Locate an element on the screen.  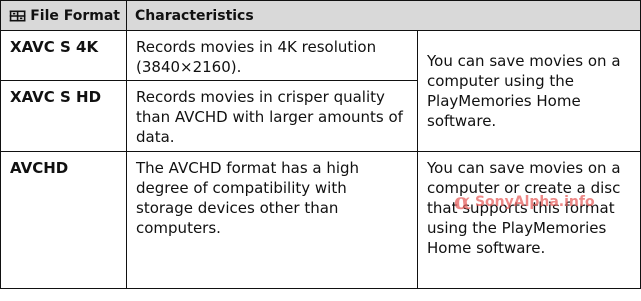
format-cell: AVCHD is located at coordinates (63, 220).